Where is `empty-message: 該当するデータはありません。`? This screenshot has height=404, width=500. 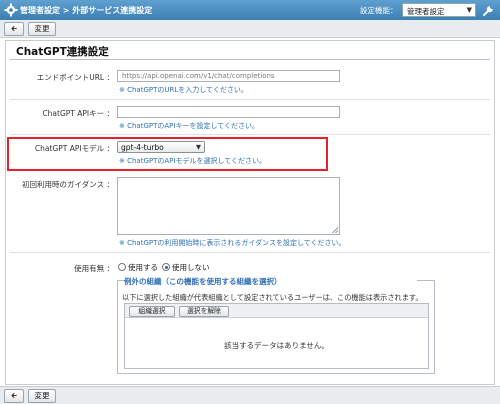 empty-message: 該当するデータはありません。 is located at coordinates (276, 345).